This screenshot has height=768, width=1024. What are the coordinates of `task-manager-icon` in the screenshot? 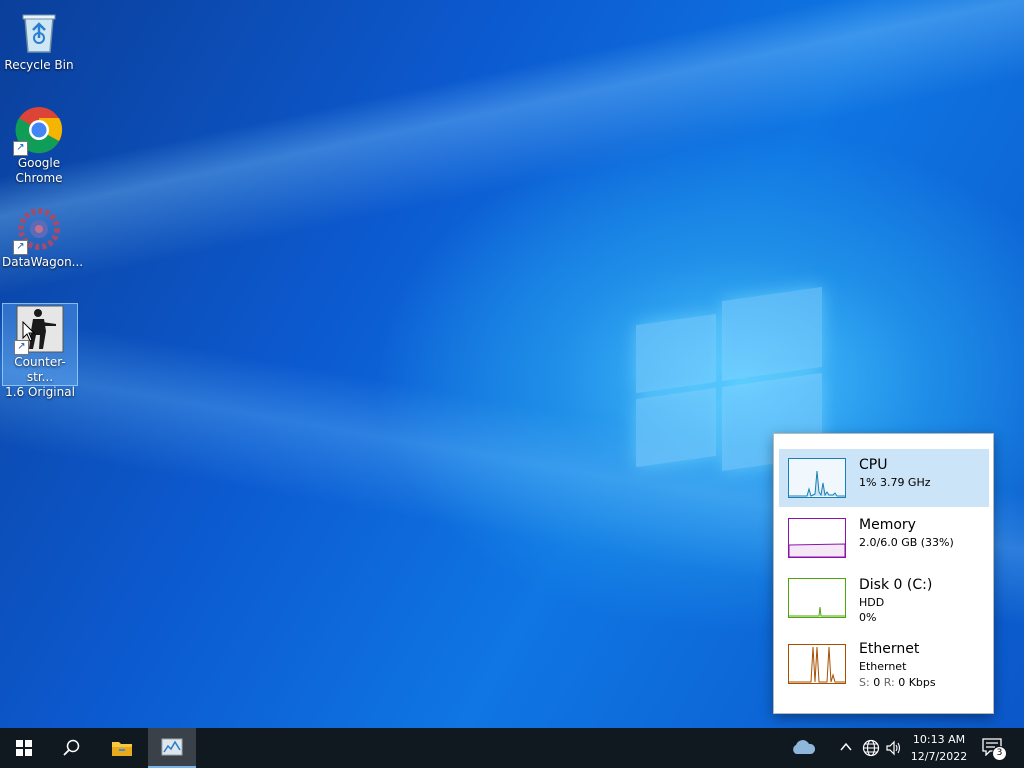 It's located at (172, 747).